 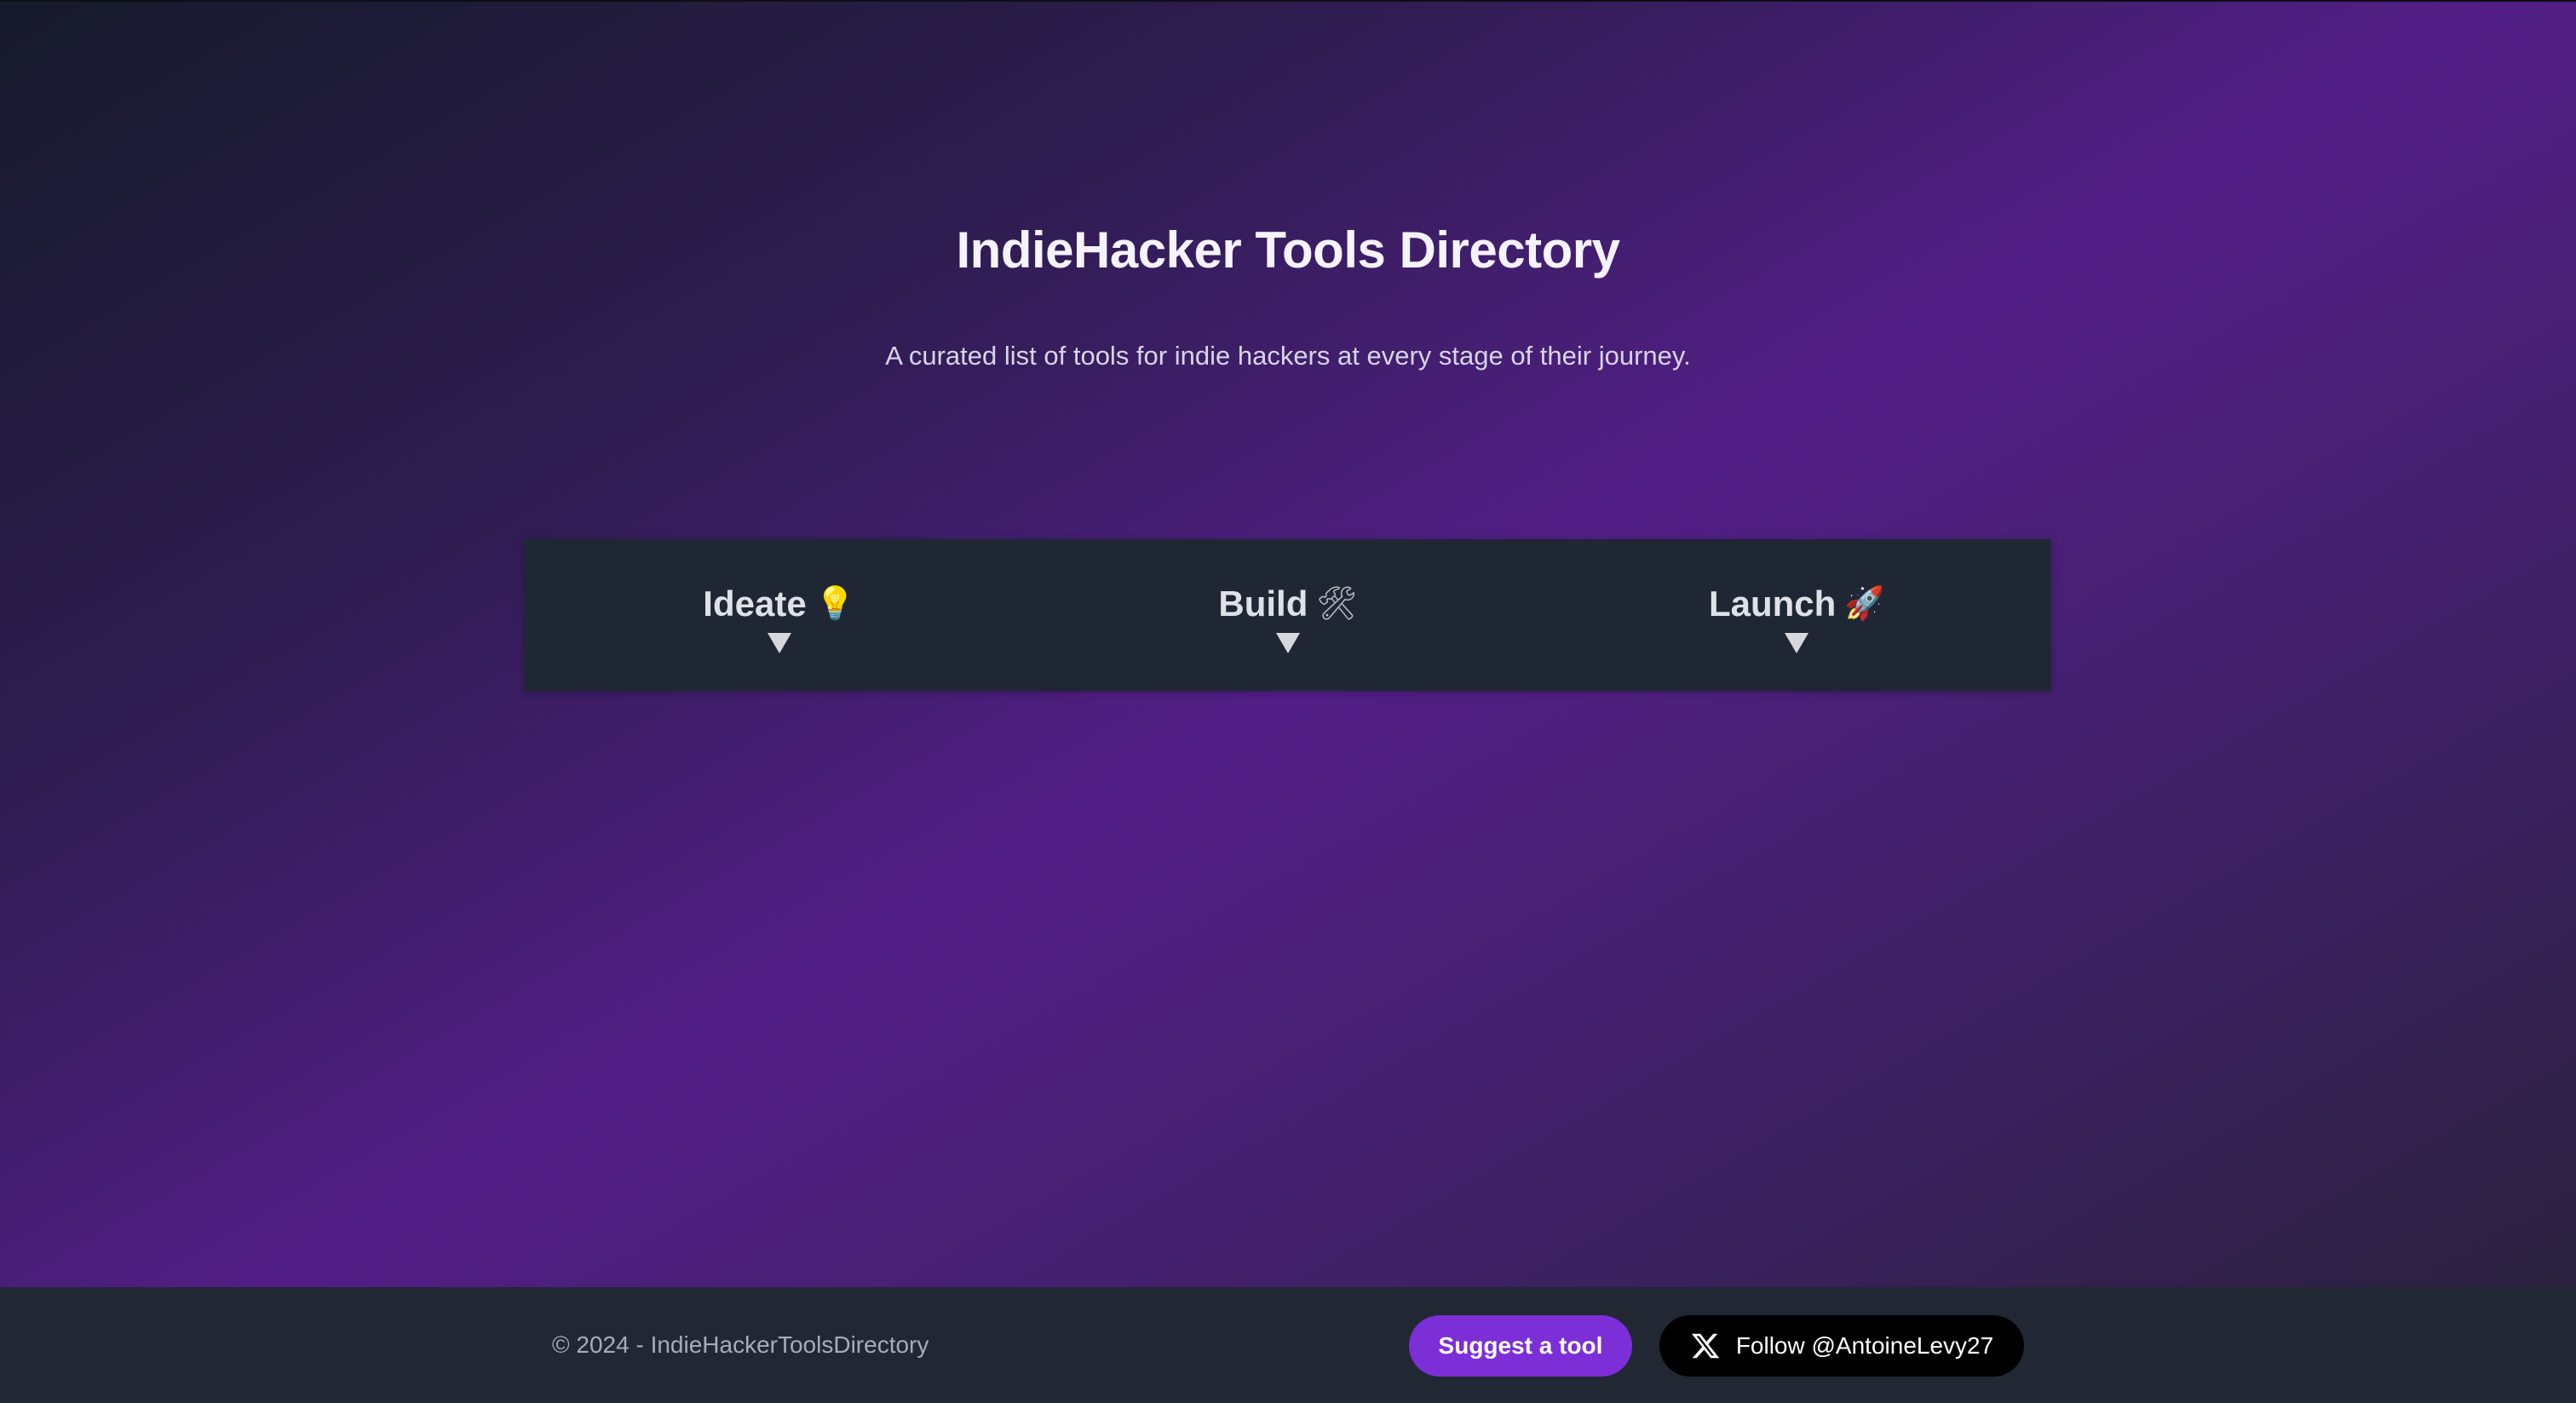 I want to click on stage-build-dropdown: Build 🛠, so click(x=1287, y=615).